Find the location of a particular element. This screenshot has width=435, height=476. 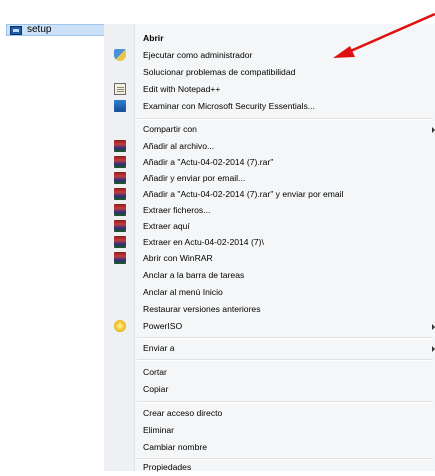

annotation-arrow is located at coordinates (384, 35).